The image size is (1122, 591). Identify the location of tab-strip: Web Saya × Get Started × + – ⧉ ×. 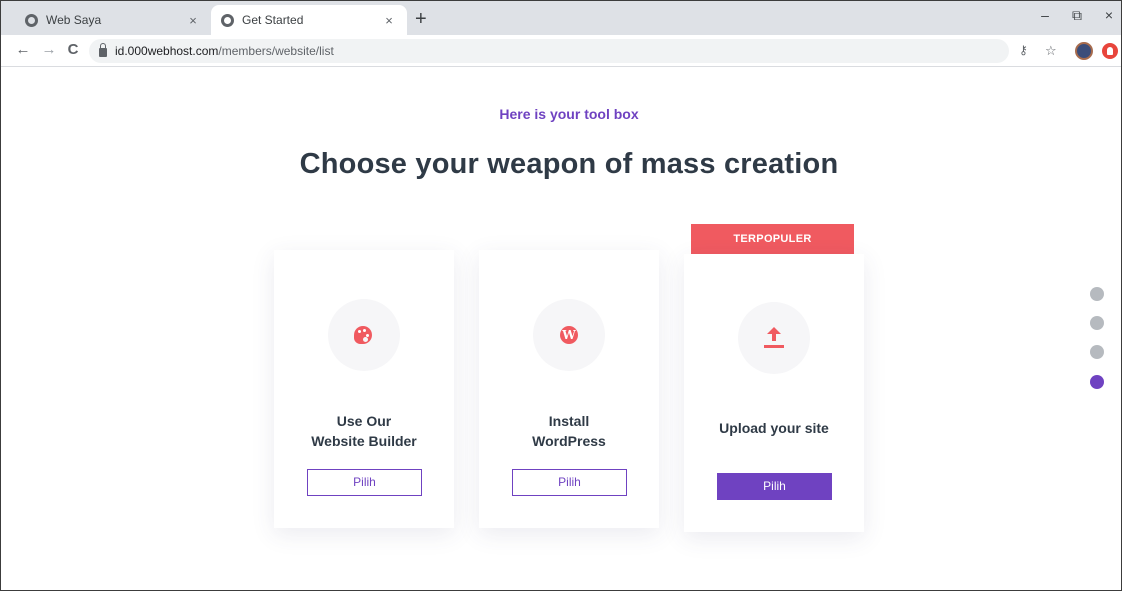
(561, 18).